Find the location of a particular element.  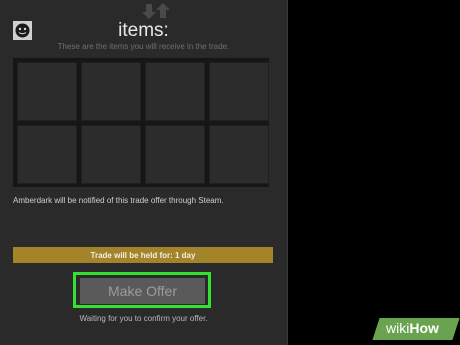

trade-hold-banner: Trade will be held for: 1 day is located at coordinates (143, 255).